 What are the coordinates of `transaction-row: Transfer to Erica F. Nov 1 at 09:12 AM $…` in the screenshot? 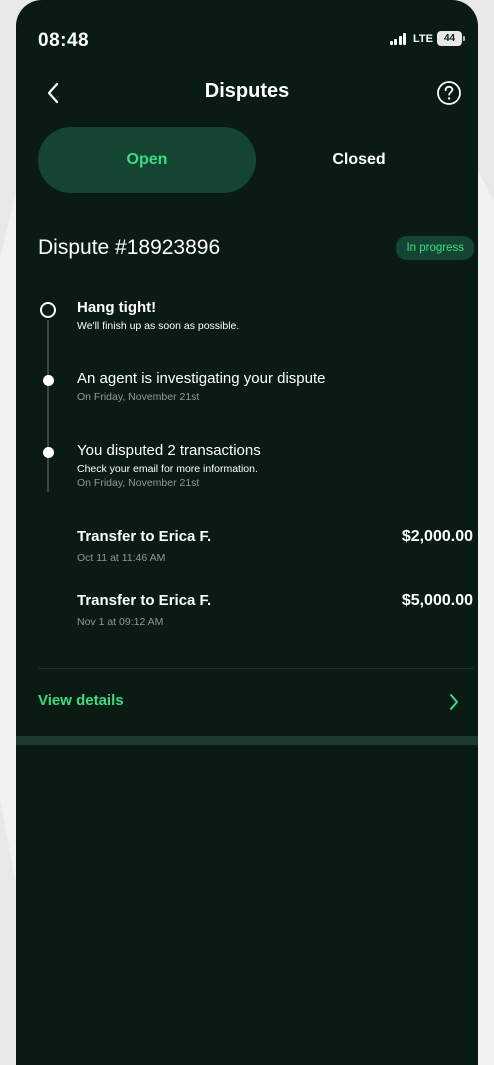 It's located at (275, 612).